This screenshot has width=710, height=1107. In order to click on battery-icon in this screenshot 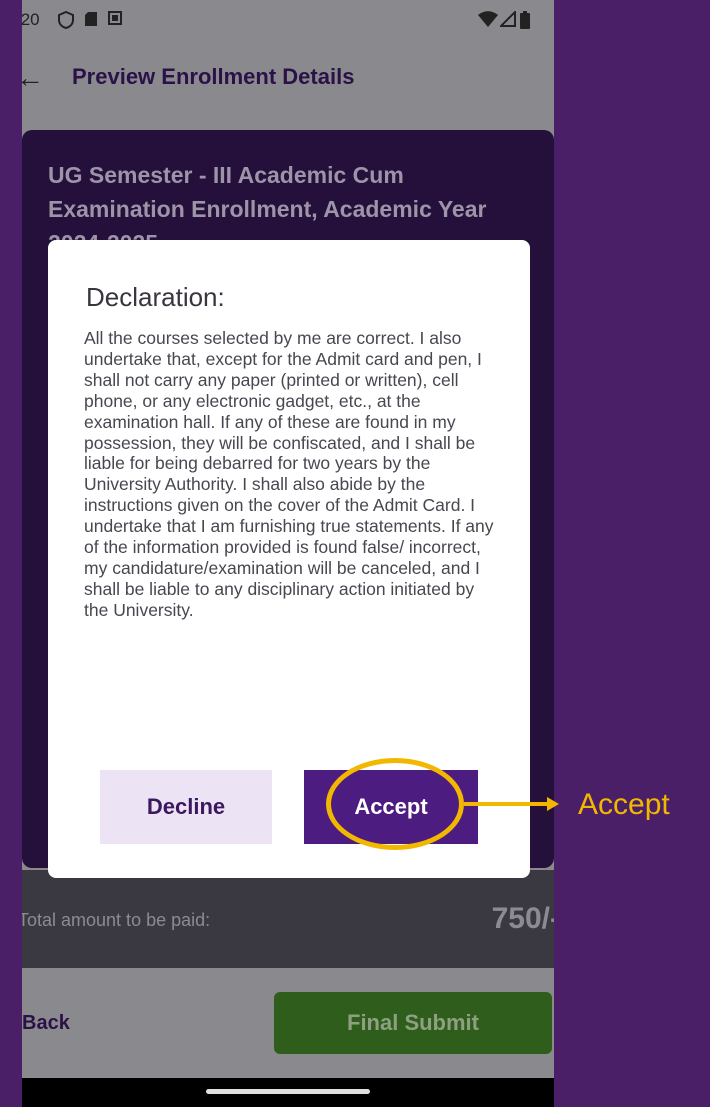, I will do `click(525, 22)`.